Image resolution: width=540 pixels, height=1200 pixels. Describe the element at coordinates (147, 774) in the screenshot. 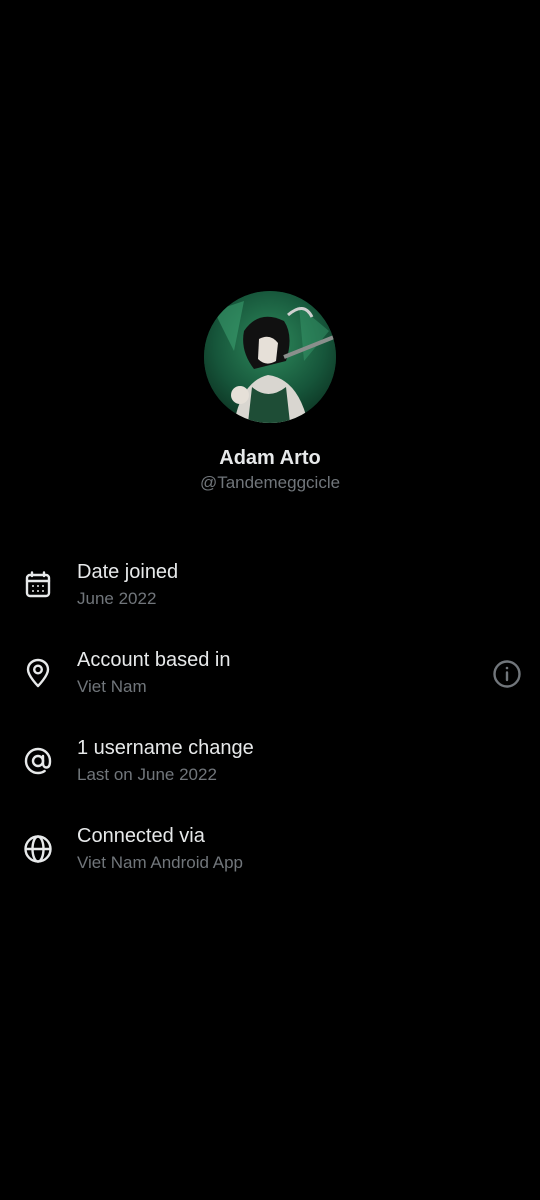

I see `username-change-value: Last on June 2022` at that location.